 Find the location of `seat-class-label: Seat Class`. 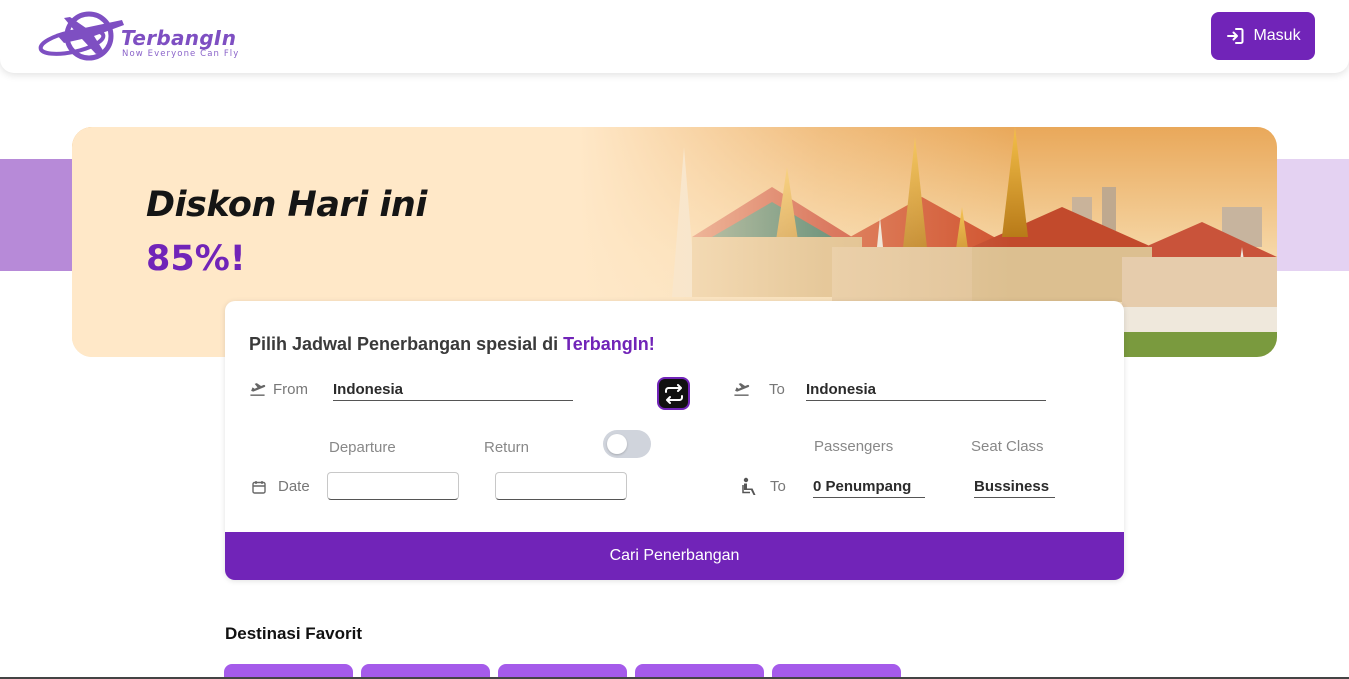

seat-class-label: Seat Class is located at coordinates (1007, 446).